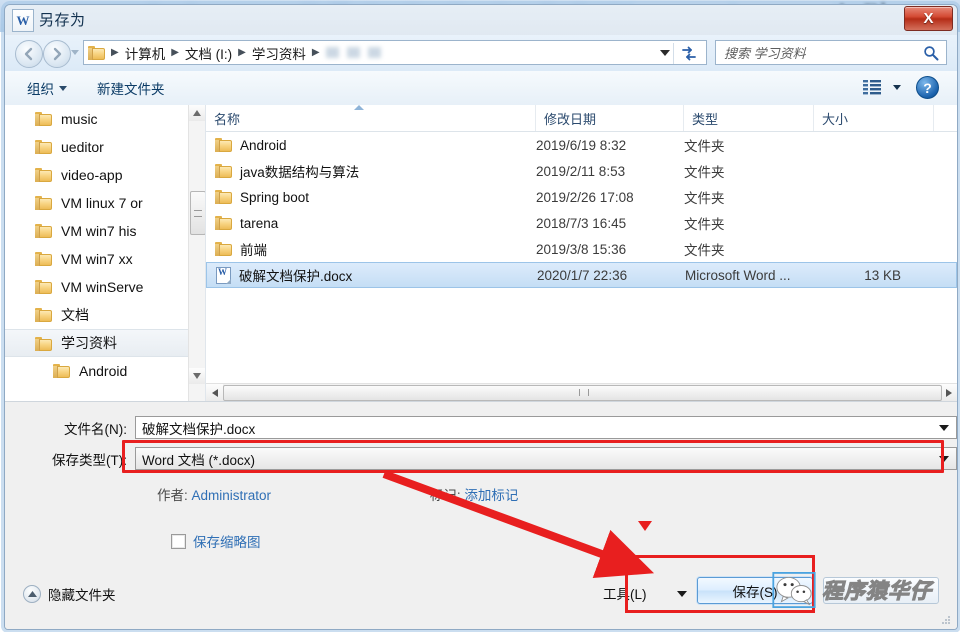 The image size is (960, 632). Describe the element at coordinates (199, 429) in the screenshot. I see `file-name-value: 破解文档保护.docx` at that location.